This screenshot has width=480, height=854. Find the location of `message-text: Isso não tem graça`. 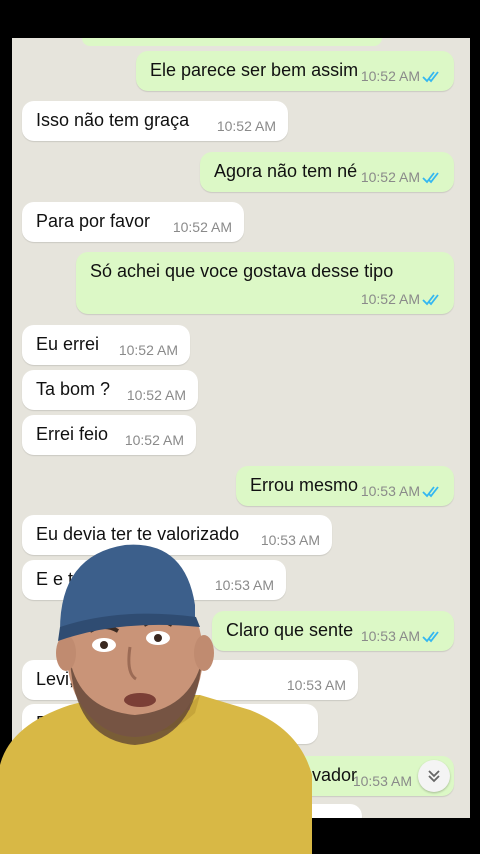

message-text: Isso não tem graça is located at coordinates (113, 120).